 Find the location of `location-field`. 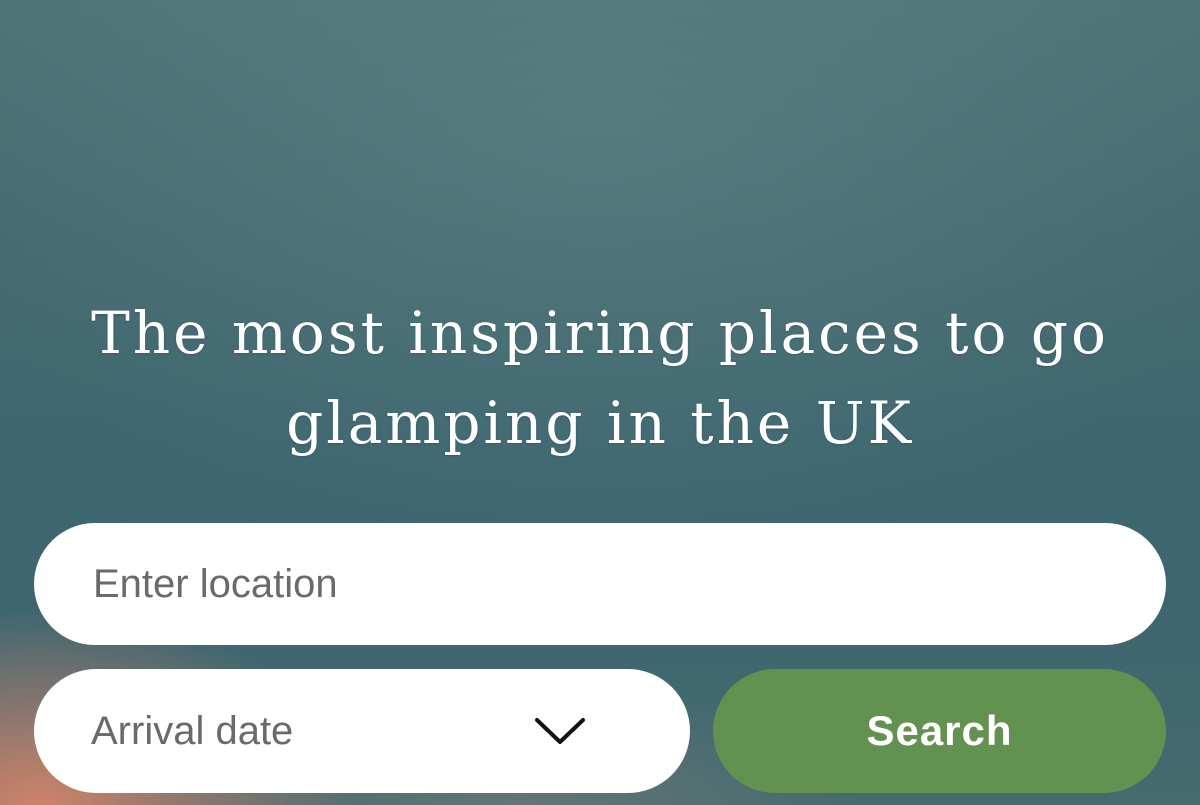

location-field is located at coordinates (600, 584).